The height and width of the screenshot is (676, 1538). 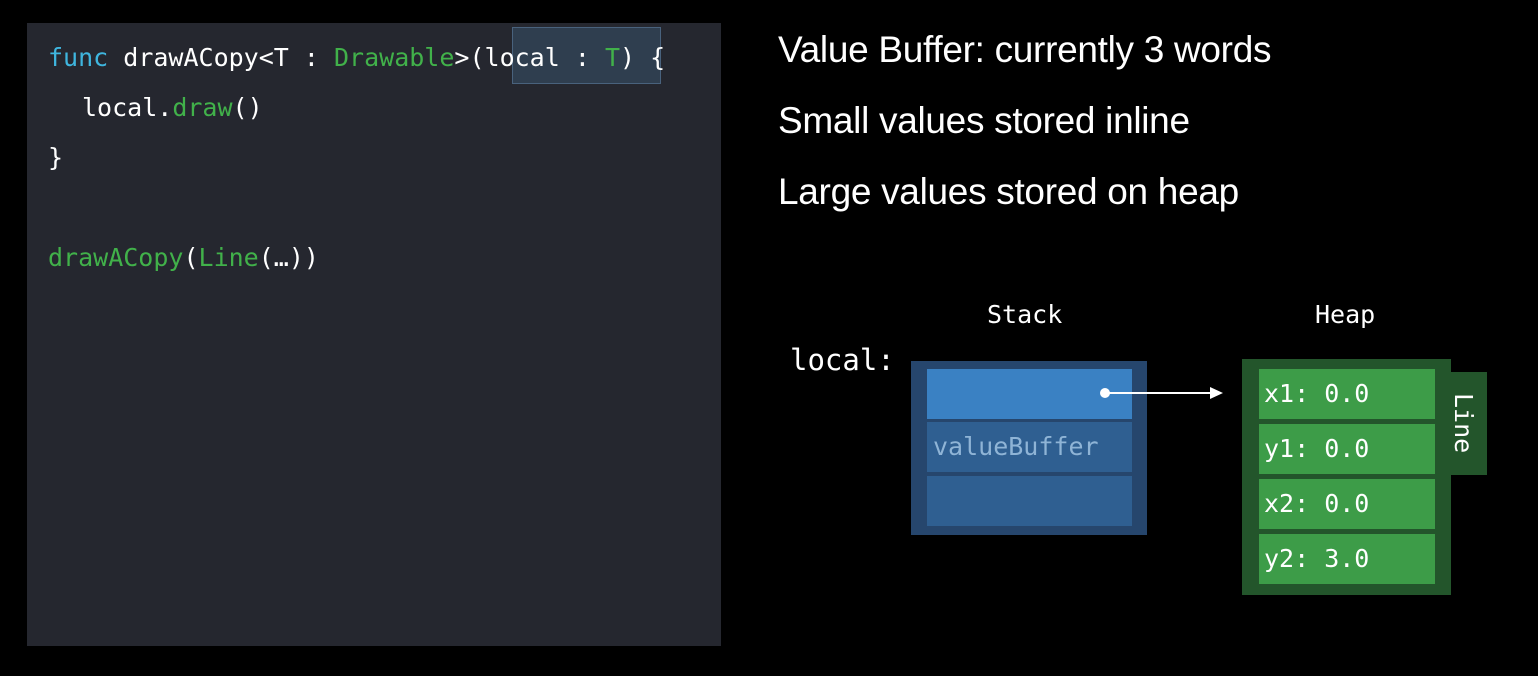 I want to click on stack-cell-empty, so click(x=1029, y=501).